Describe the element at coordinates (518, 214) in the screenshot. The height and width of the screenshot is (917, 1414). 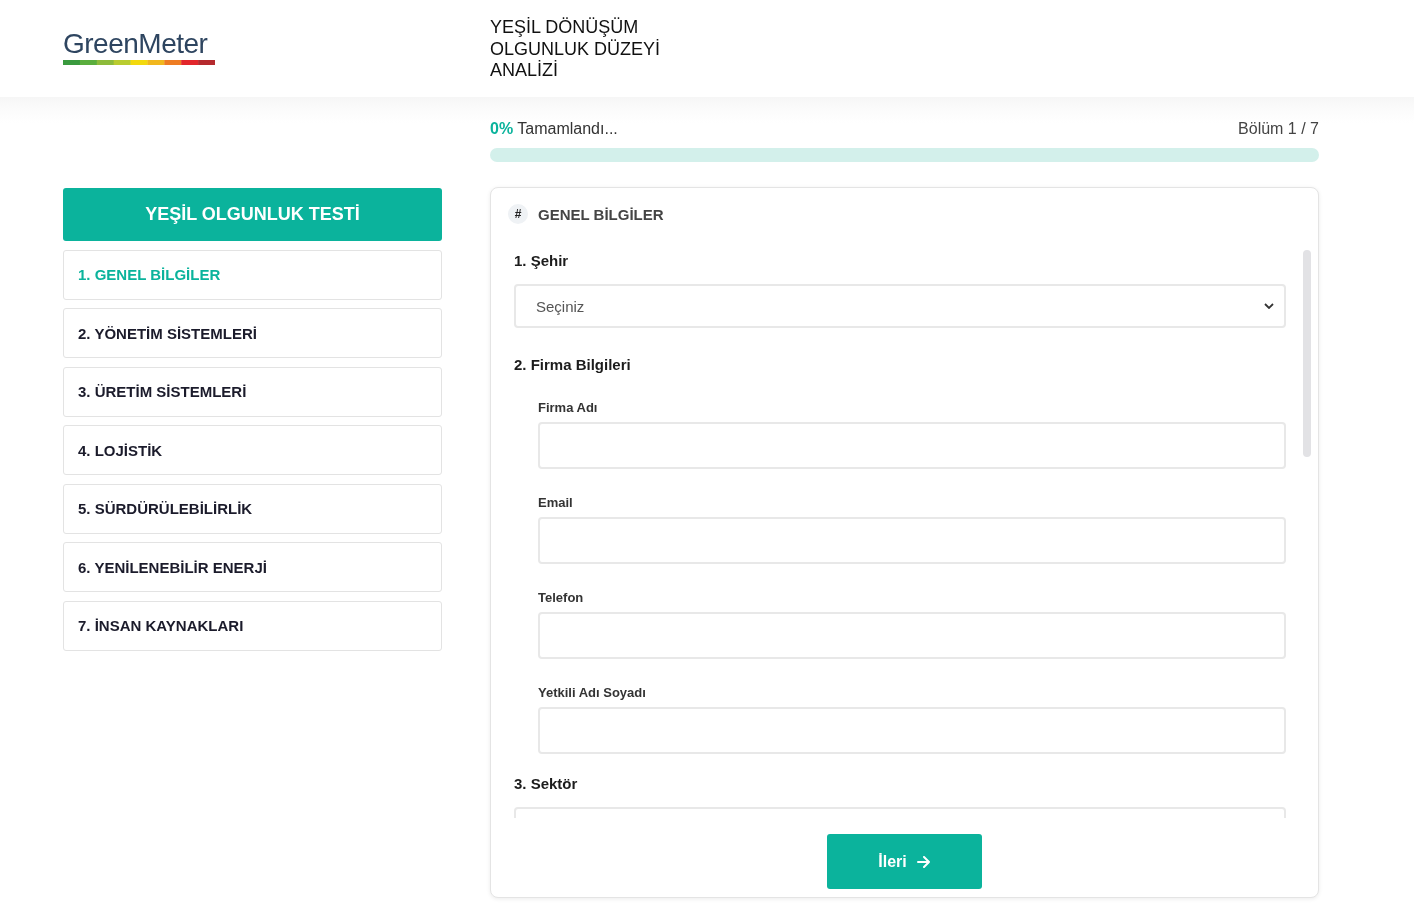
I see `section-badge: #` at that location.